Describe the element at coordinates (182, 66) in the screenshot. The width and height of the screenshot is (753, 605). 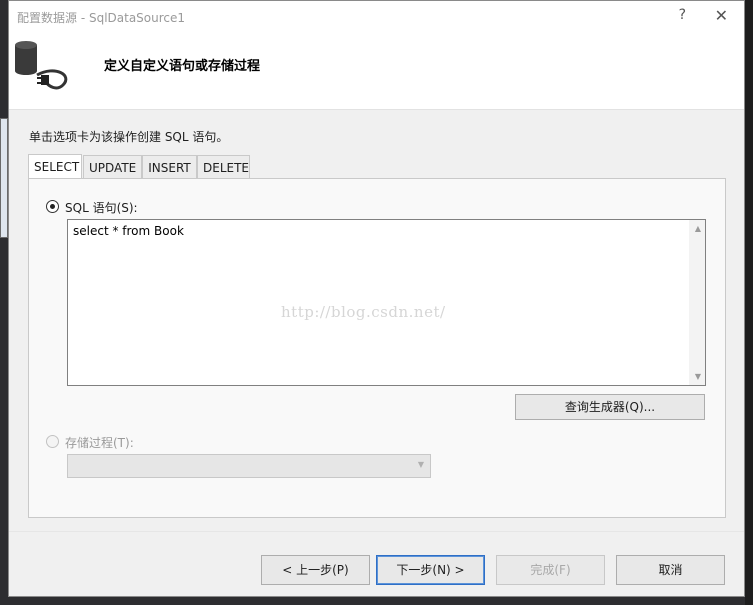
I see `wizard-step-title: 定义自定义语句或存储过程` at that location.